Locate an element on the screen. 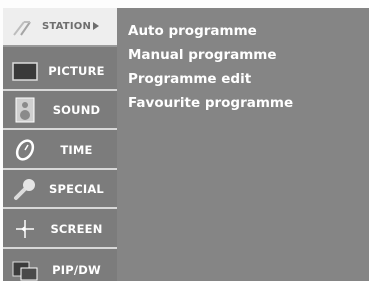 This screenshot has width=369, height=289. menu-item-picture-label: PICTURE is located at coordinates (76, 70).